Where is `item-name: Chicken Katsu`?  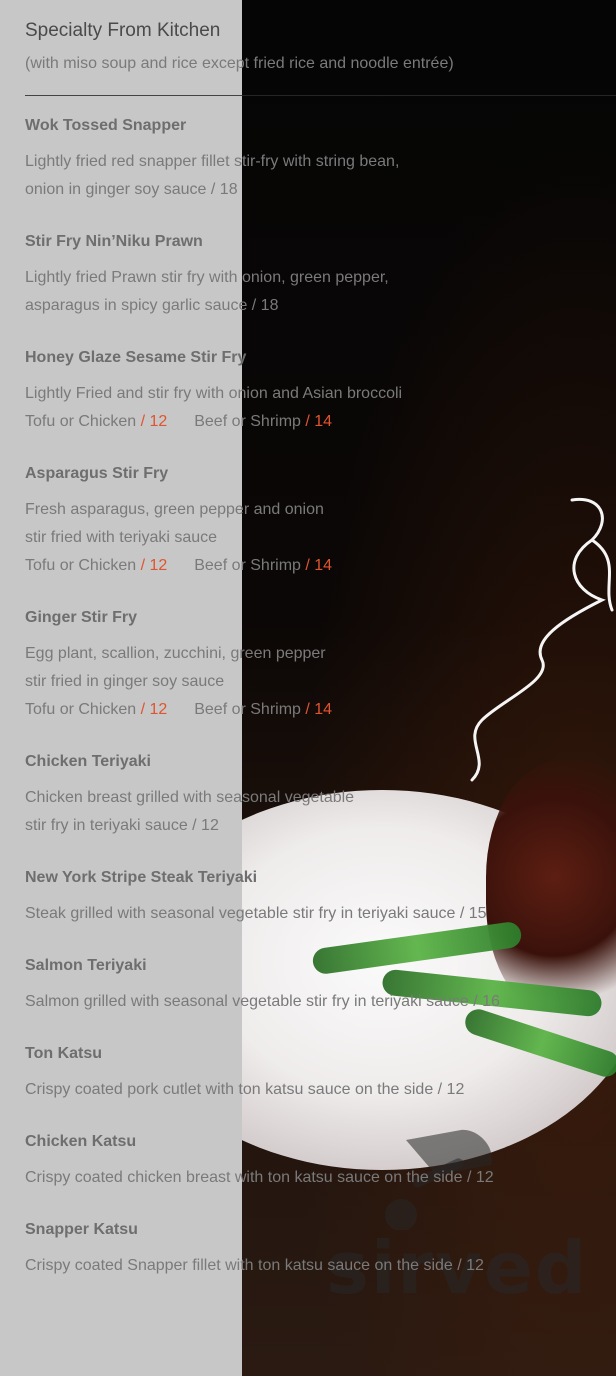
item-name: Chicken Katsu is located at coordinates (81, 1141).